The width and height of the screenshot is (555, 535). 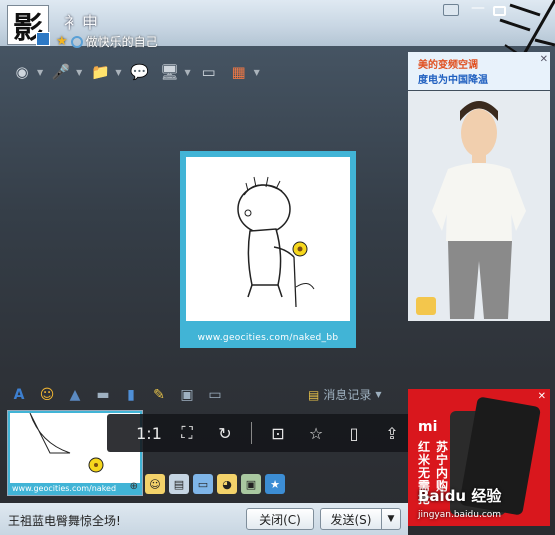 What do you see at coordinates (354, 433) in the screenshot?
I see `device-icon: ▯` at bounding box center [354, 433].